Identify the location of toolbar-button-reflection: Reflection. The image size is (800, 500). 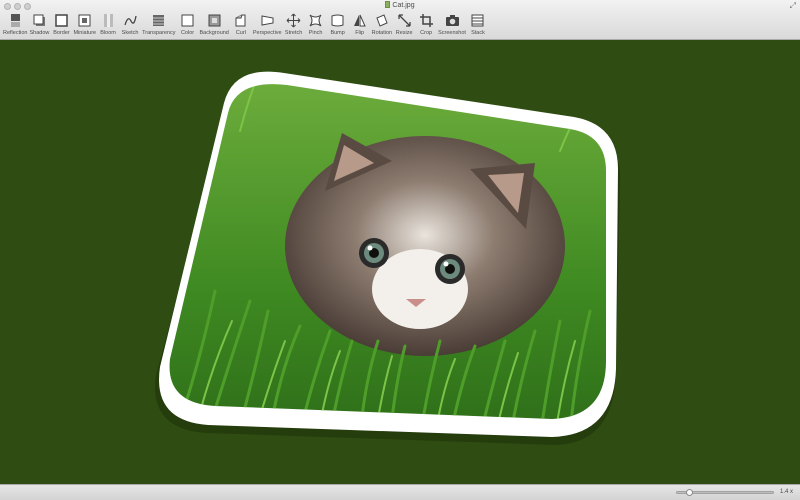
(15, 24).